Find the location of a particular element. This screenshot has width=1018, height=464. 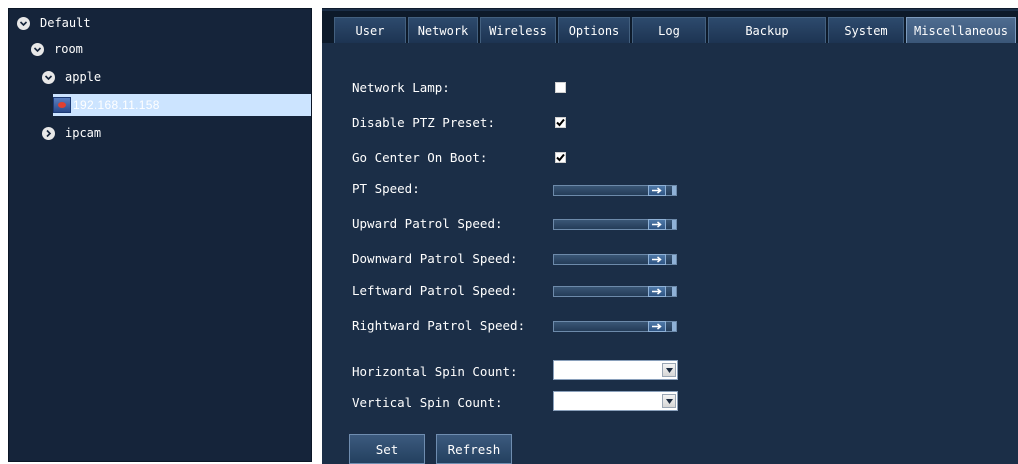

go-center-on-boot-label: Go Center On Boot: is located at coordinates (420, 157).